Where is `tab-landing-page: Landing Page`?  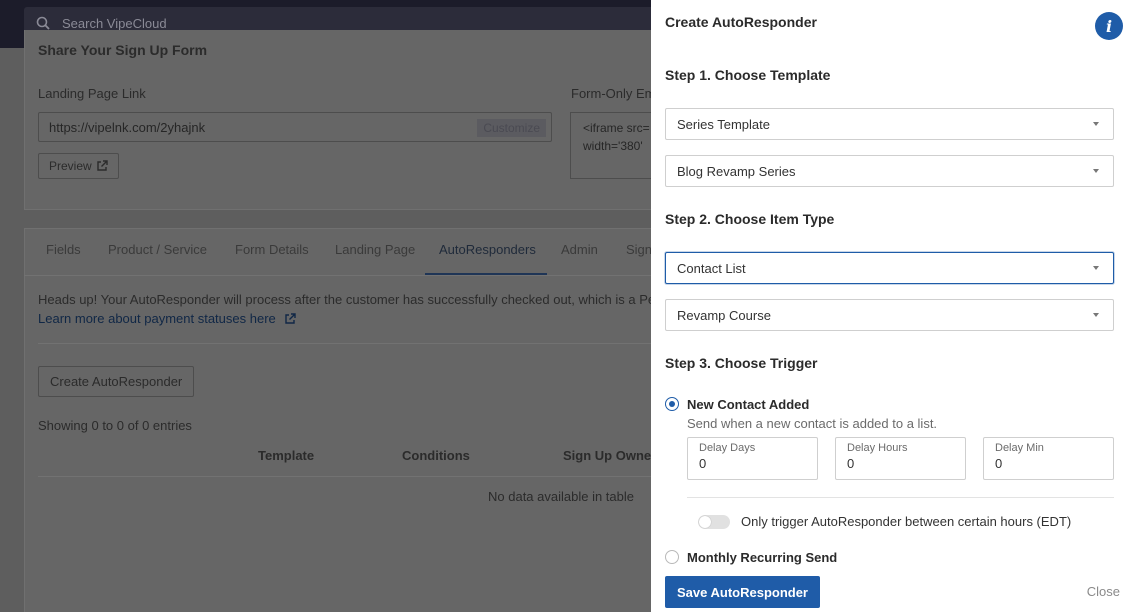 tab-landing-page: Landing Page is located at coordinates (375, 249).